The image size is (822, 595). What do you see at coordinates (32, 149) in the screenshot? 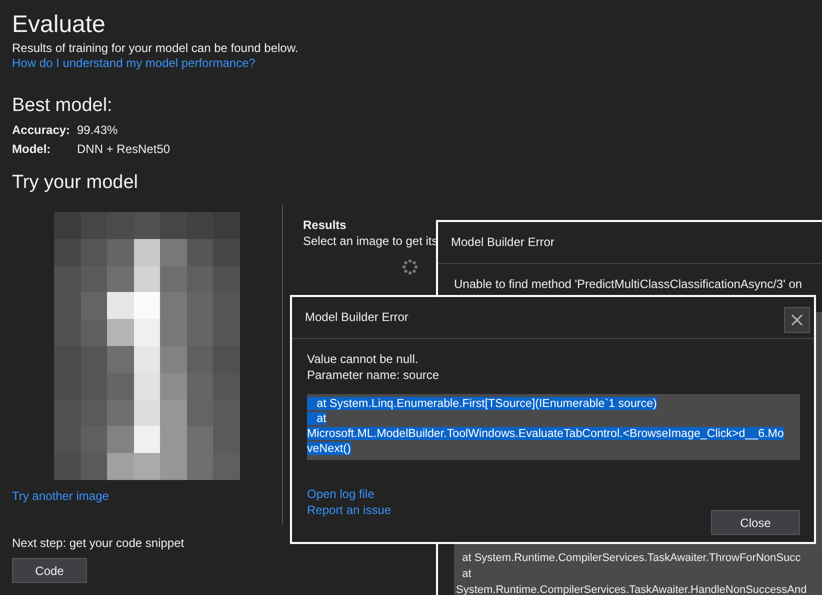
I see `metric-label: Model:` at bounding box center [32, 149].